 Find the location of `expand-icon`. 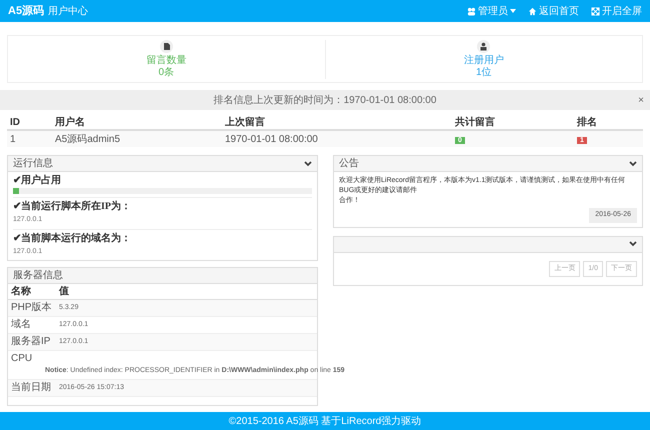

expand-icon is located at coordinates (595, 11).